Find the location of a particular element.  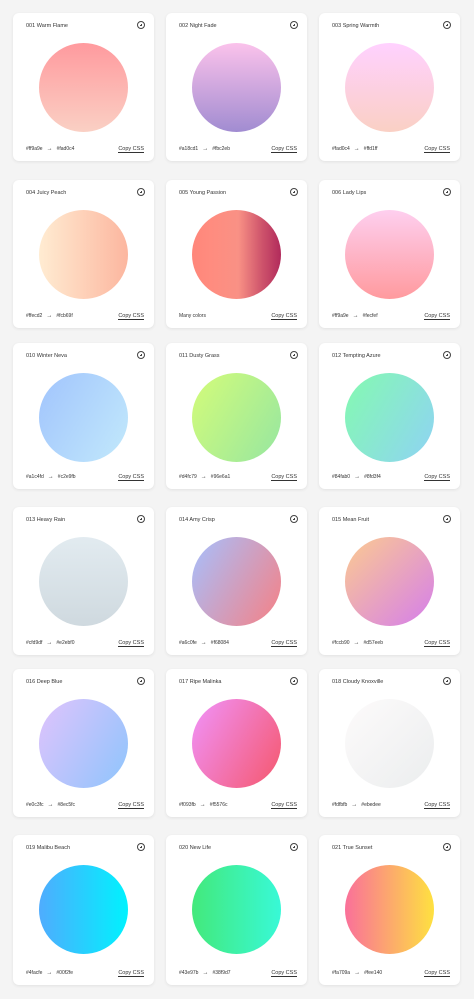

gradient-colors: #fccb90 → #d57eeb is located at coordinates (357, 643).